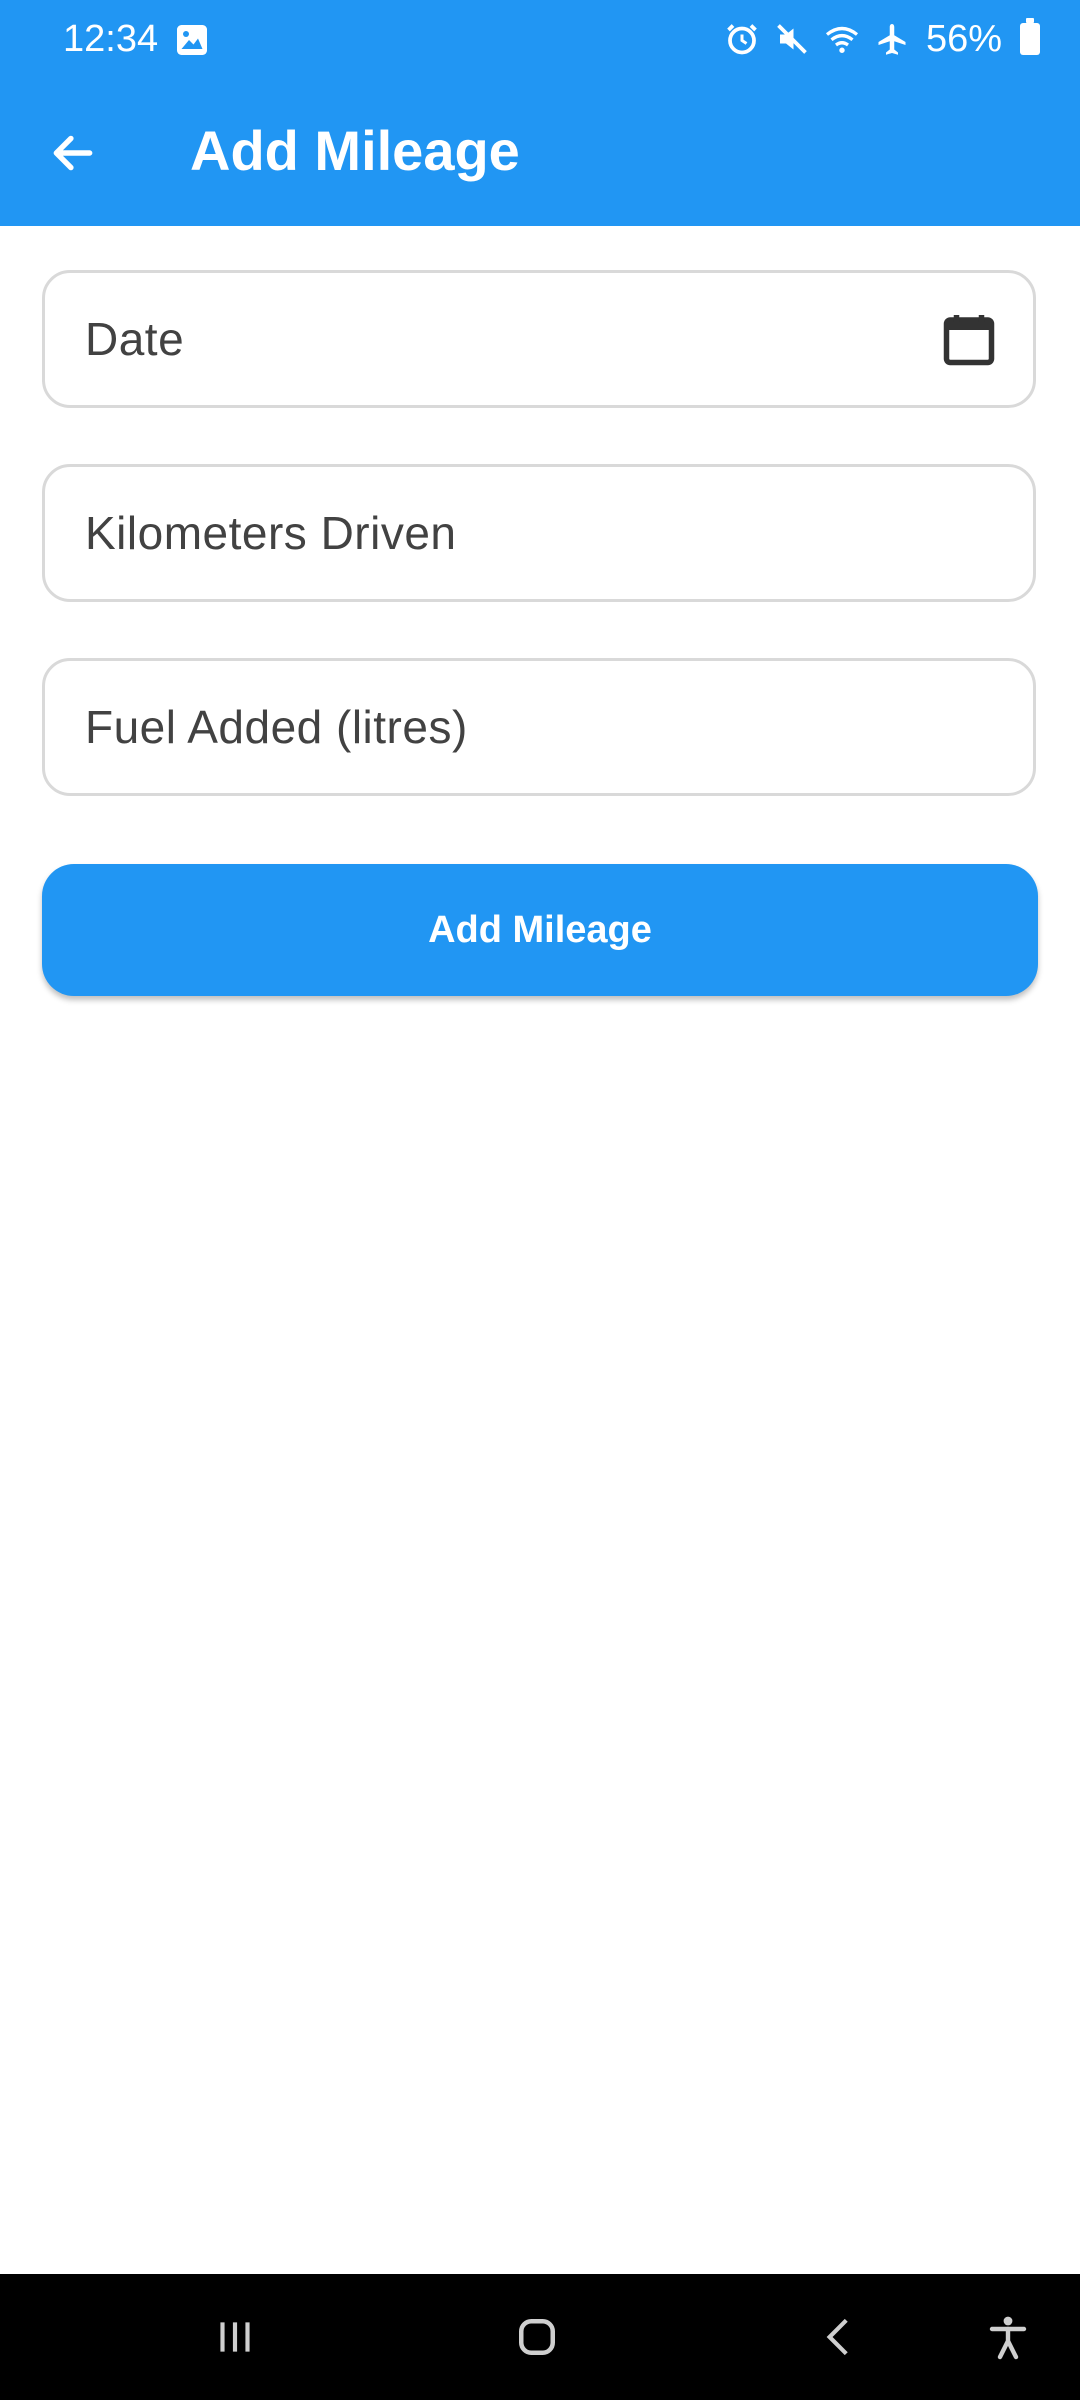  What do you see at coordinates (841, 39) in the screenshot?
I see `wifi-icon` at bounding box center [841, 39].